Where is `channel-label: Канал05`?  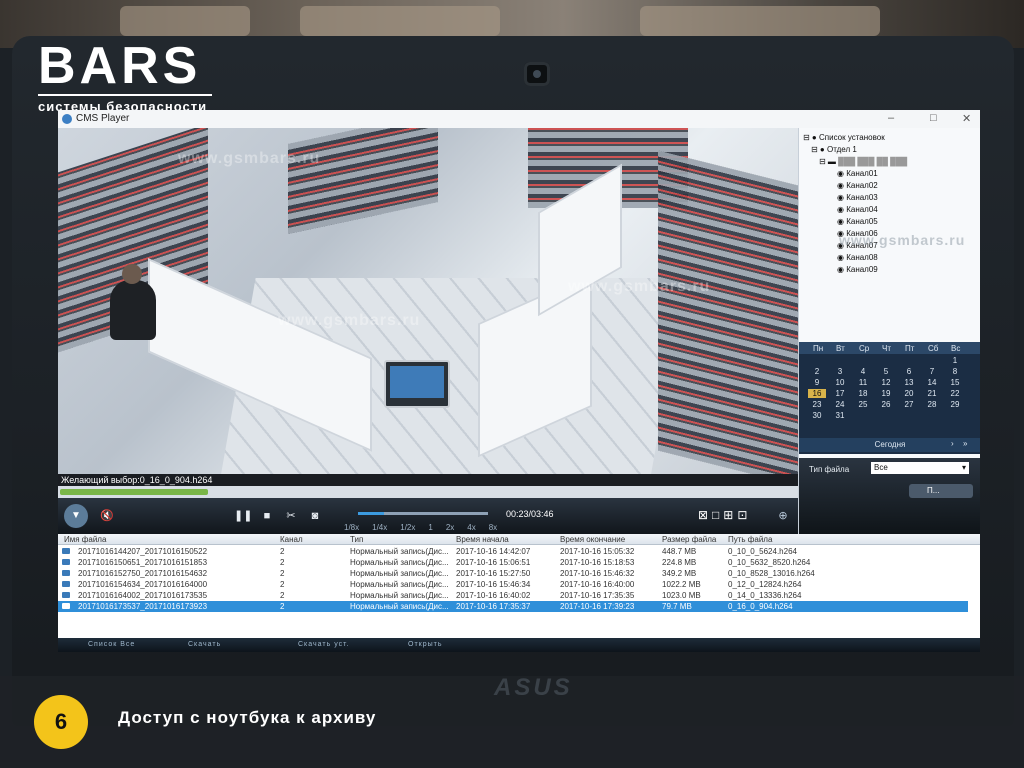 channel-label: Канал05 is located at coordinates (862, 221).